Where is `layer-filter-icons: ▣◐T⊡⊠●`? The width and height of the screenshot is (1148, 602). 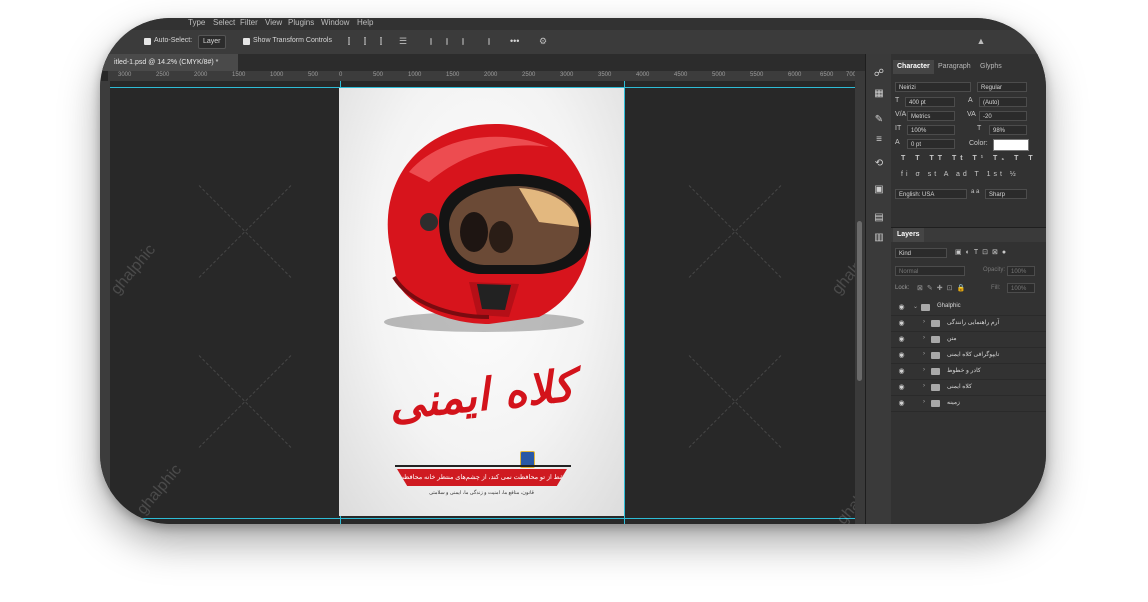
layer-filter-icons: ▣◐T⊡⊠● is located at coordinates (982, 252).